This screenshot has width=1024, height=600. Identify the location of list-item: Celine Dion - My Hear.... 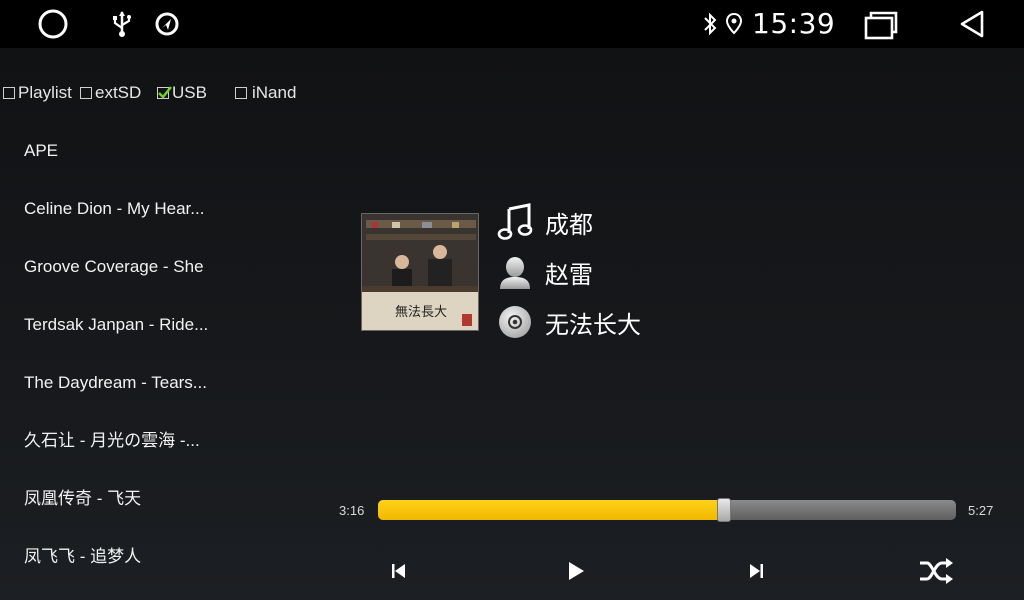
(124, 209).